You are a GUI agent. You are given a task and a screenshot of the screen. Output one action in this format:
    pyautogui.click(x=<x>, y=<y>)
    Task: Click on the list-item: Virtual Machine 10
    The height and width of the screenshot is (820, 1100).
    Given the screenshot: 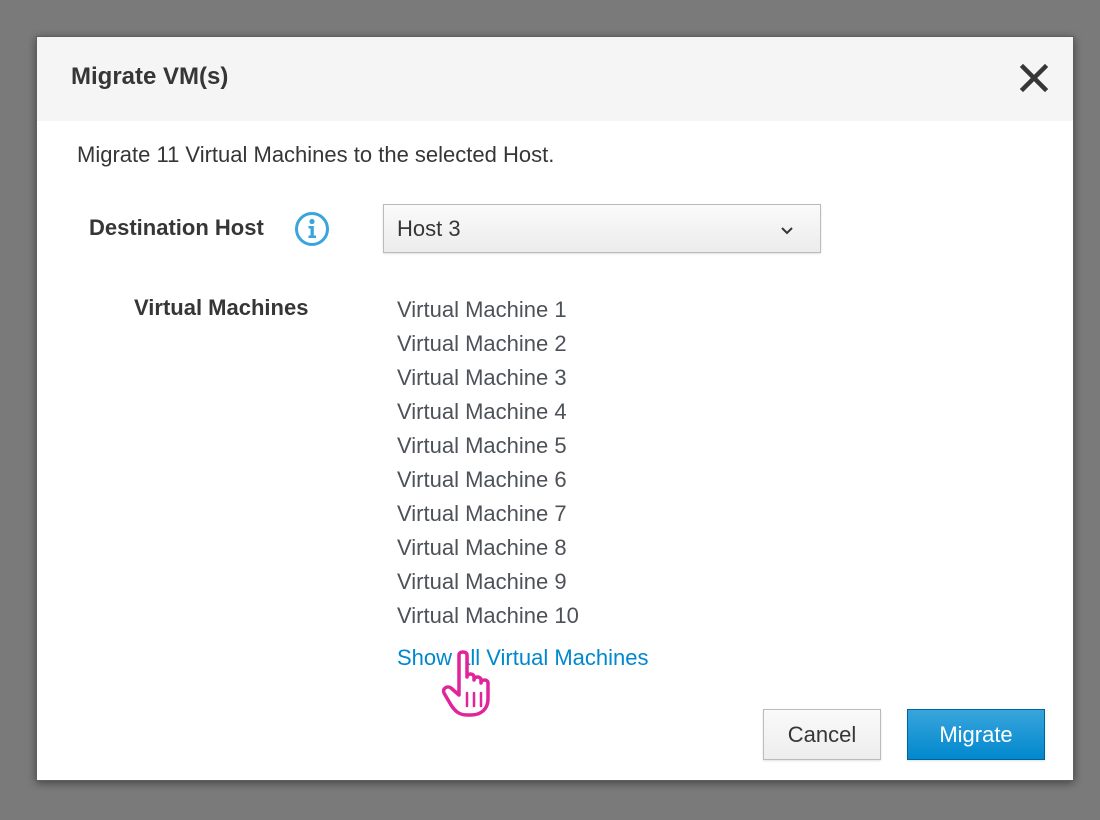 What is the action you would take?
    pyautogui.click(x=488, y=615)
    